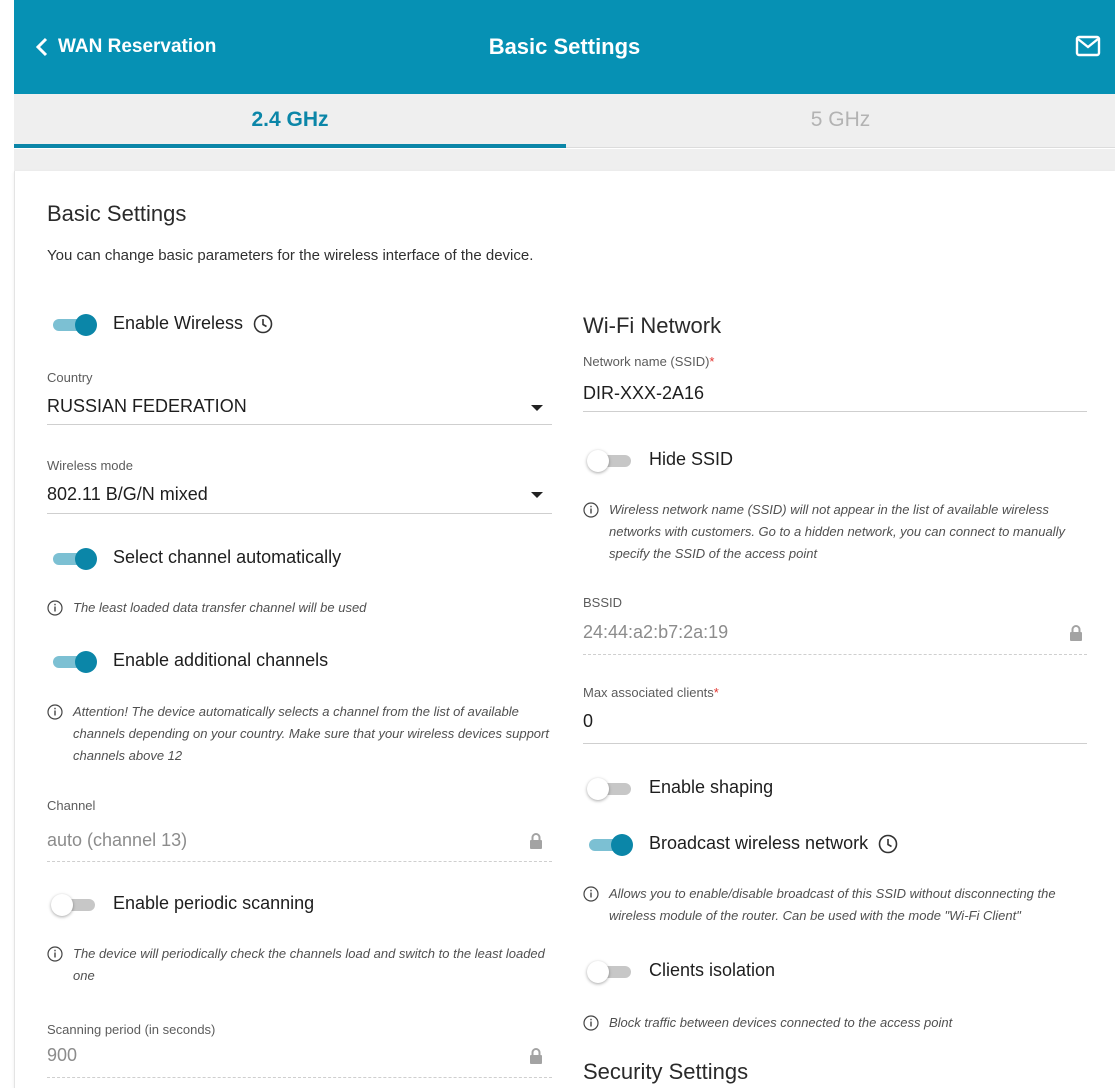  Describe the element at coordinates (178, 323) in the screenshot. I see `toggle-label: Enable Wireless` at that location.